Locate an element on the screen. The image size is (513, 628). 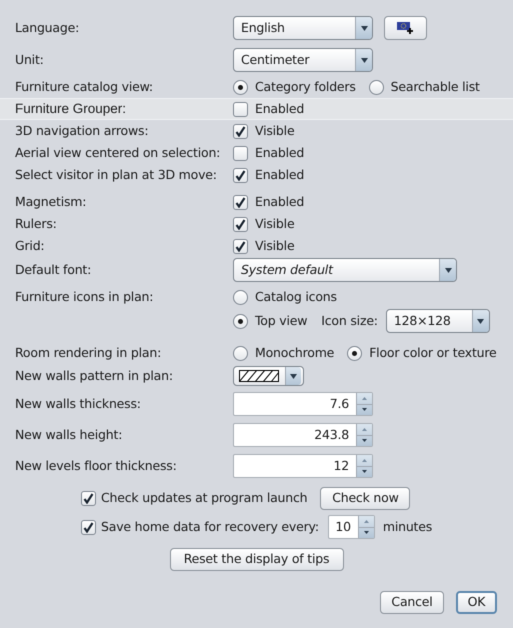
radio-label: Searchable list is located at coordinates (435, 87).